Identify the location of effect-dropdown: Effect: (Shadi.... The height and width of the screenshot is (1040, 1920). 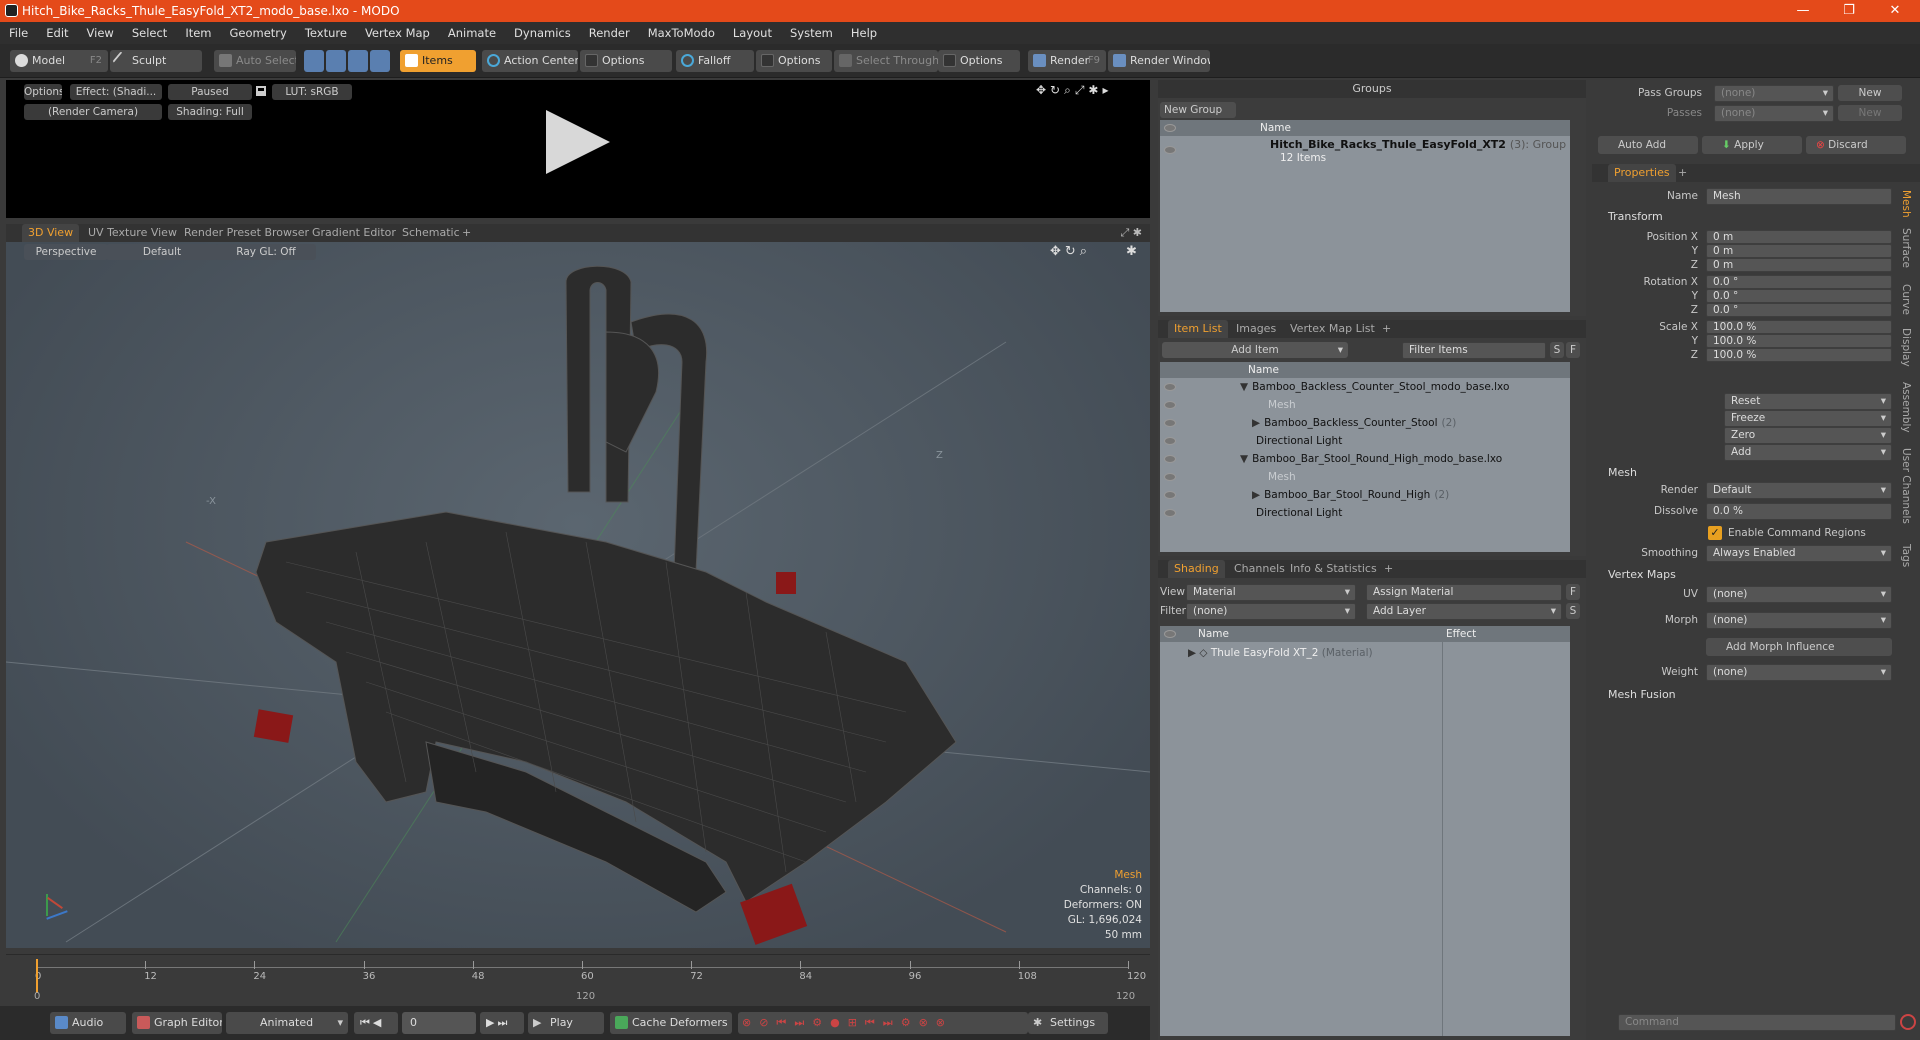
(116, 92).